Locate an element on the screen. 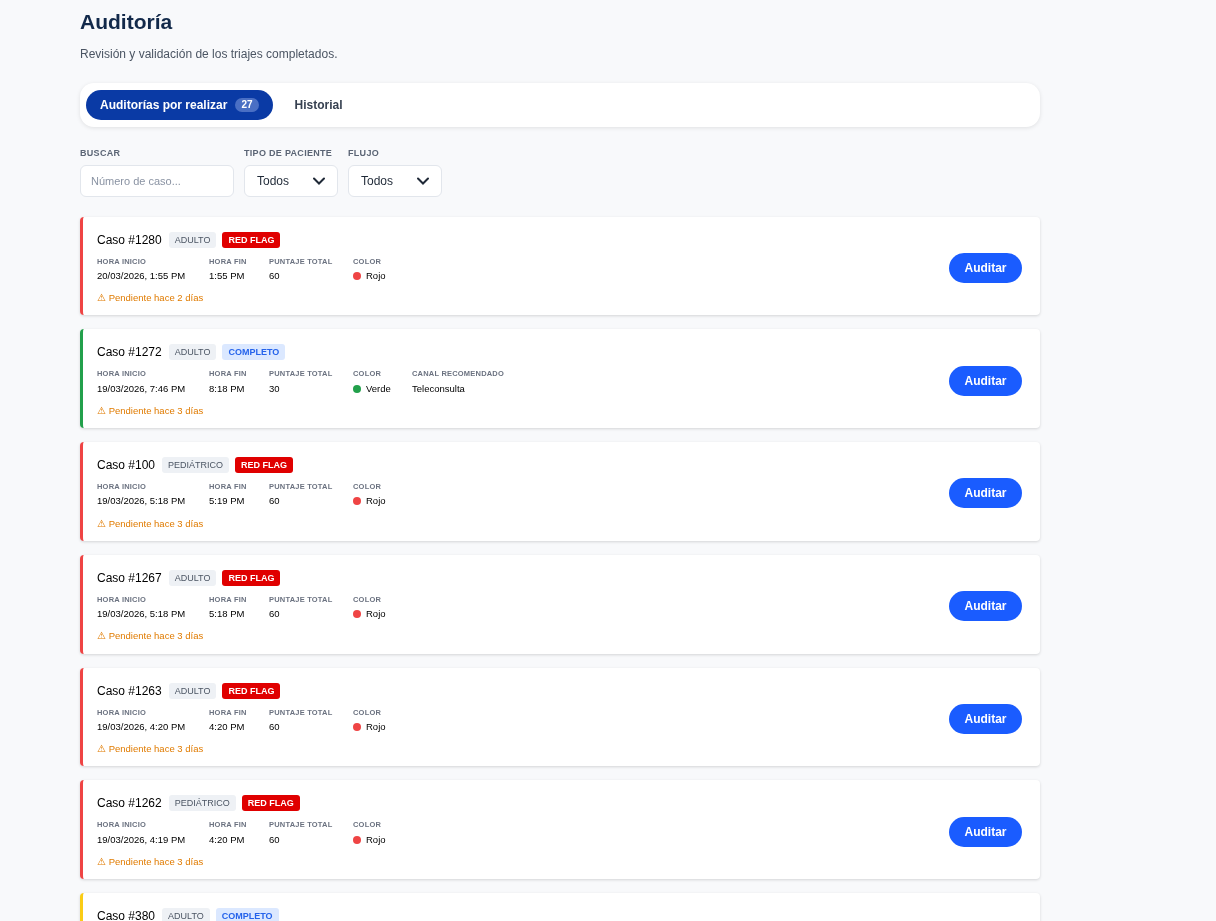 The image size is (1216, 921). page-title: Auditoría is located at coordinates (127, 22).